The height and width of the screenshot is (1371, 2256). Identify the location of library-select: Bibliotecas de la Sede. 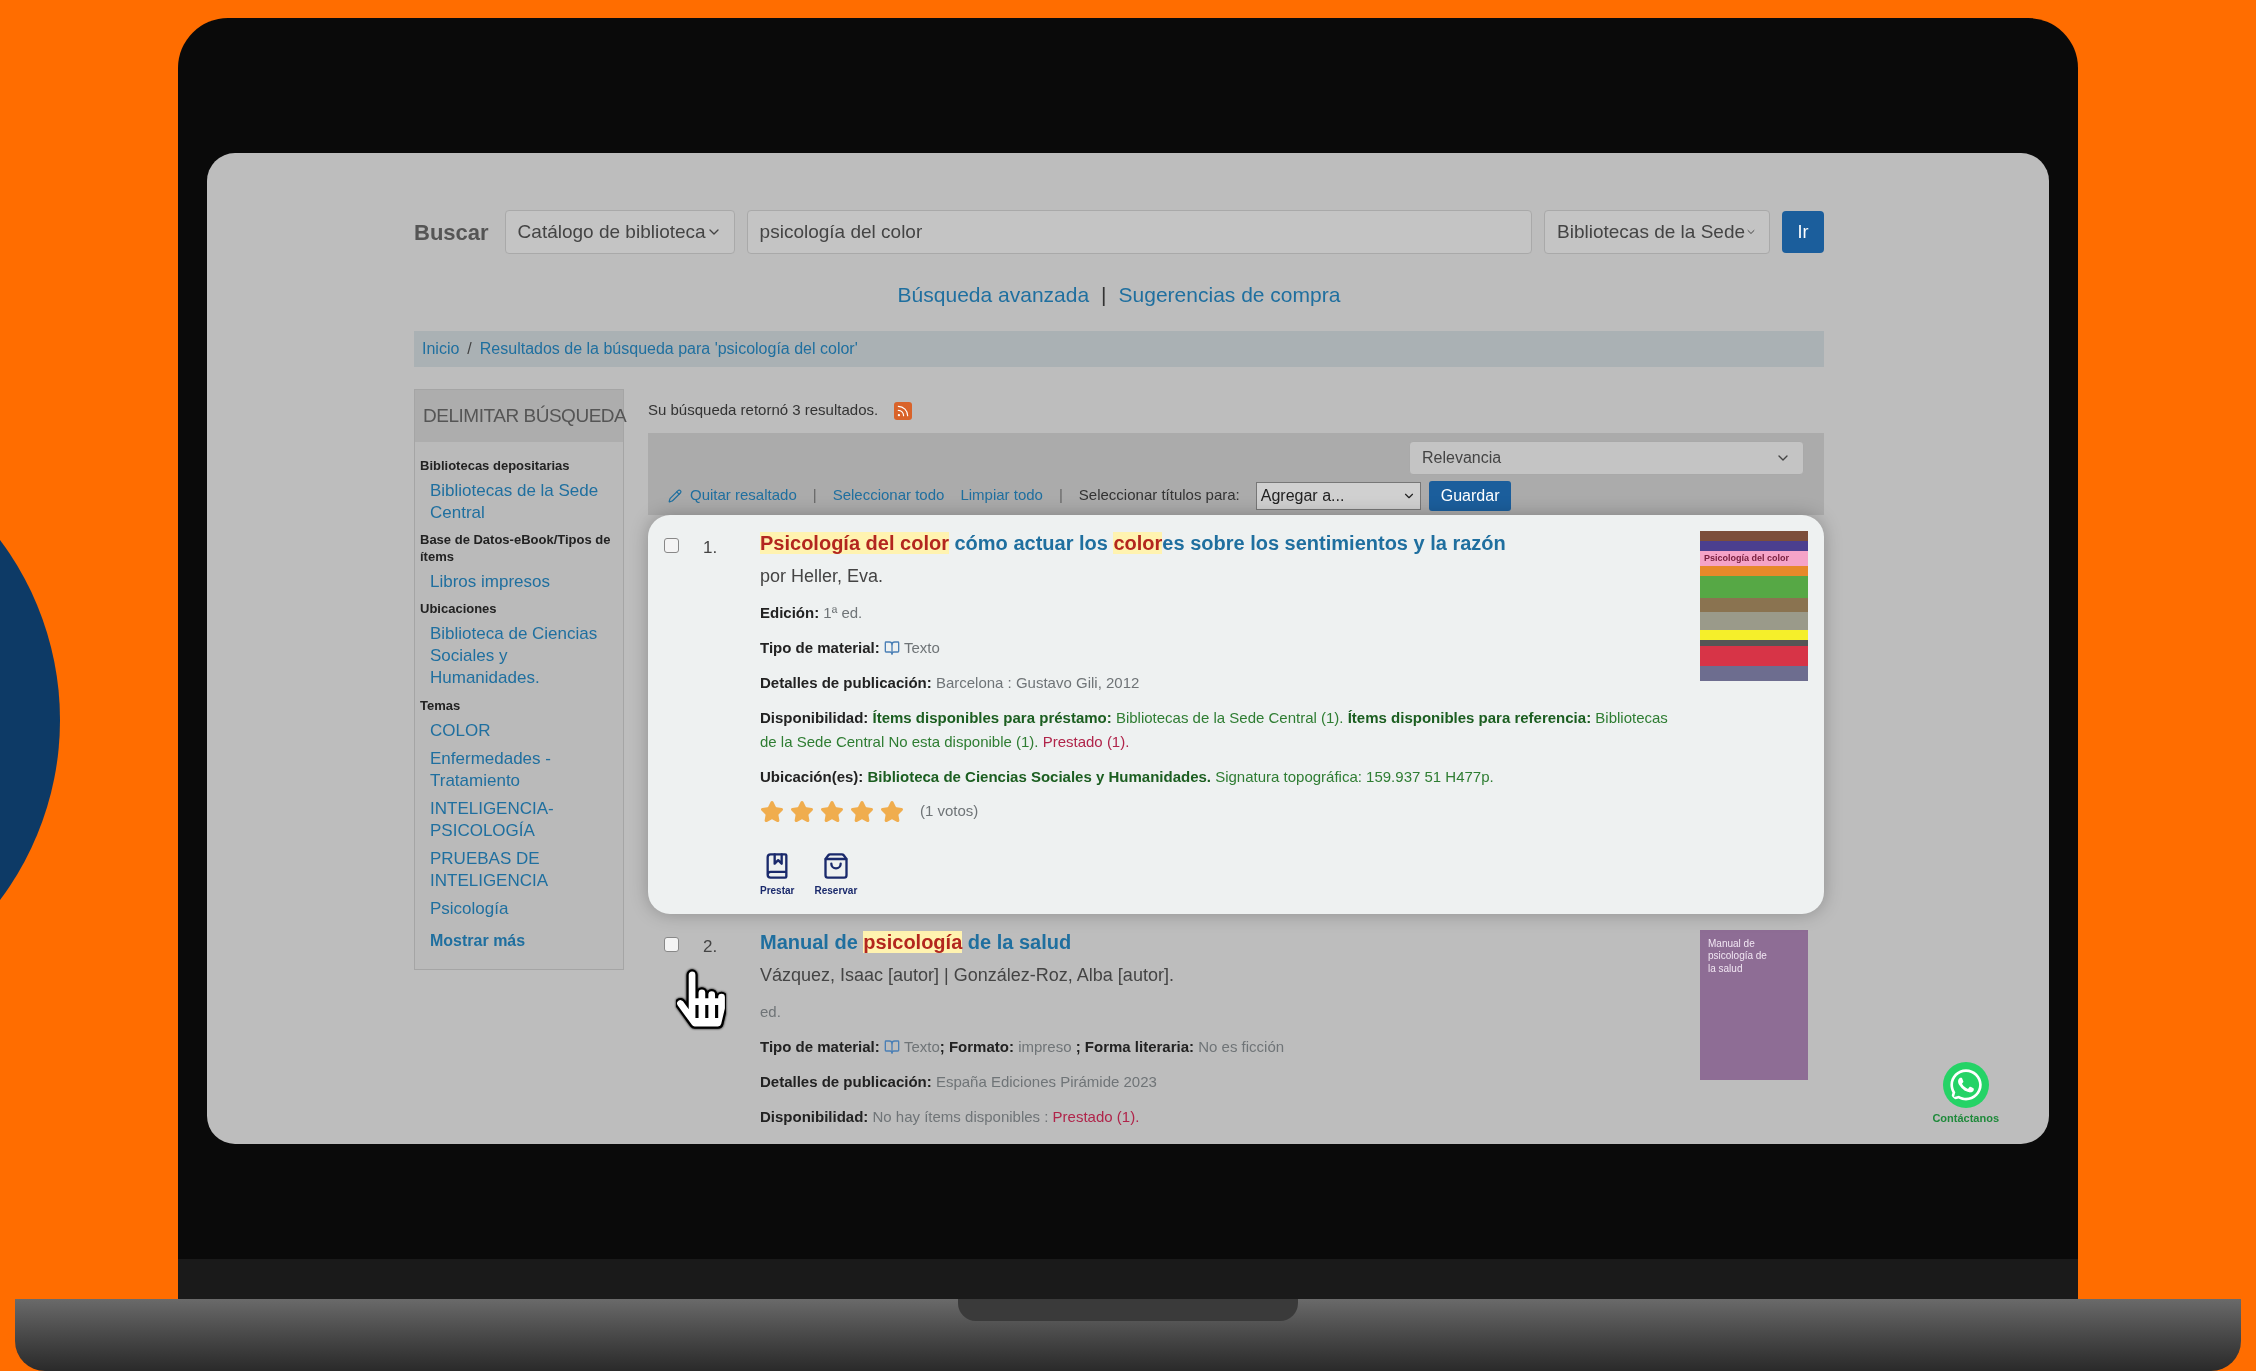
(1657, 232).